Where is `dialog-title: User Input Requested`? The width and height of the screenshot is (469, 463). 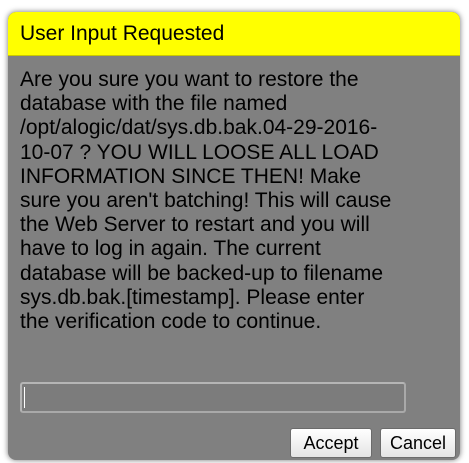
dialog-title: User Input Requested is located at coordinates (122, 33).